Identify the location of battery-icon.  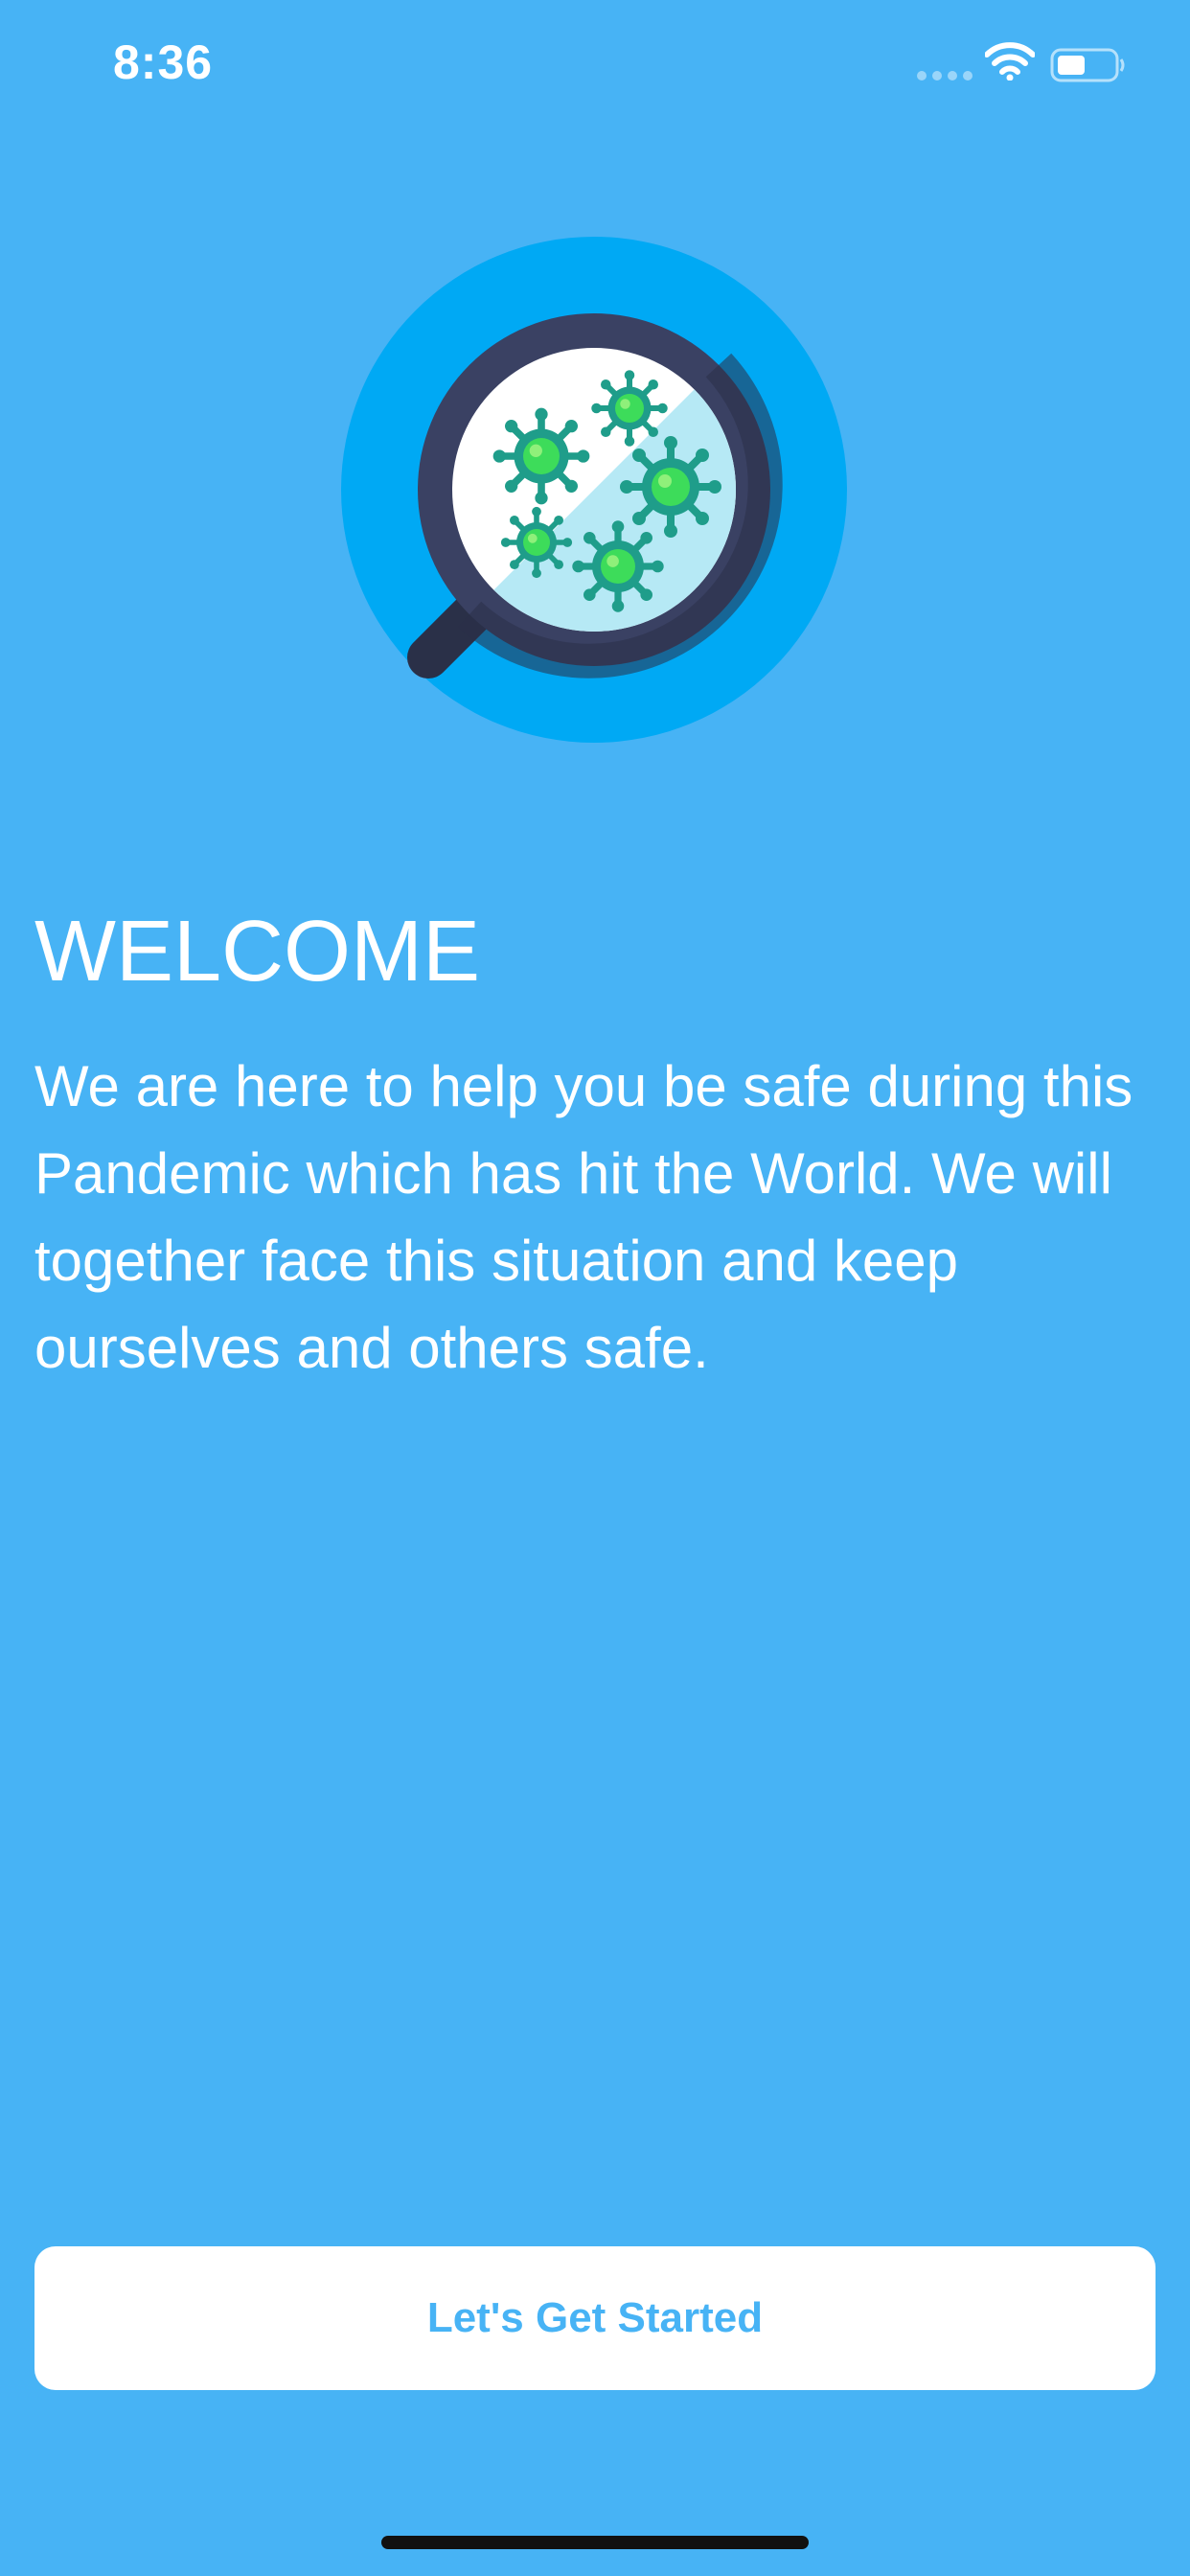
(1088, 65).